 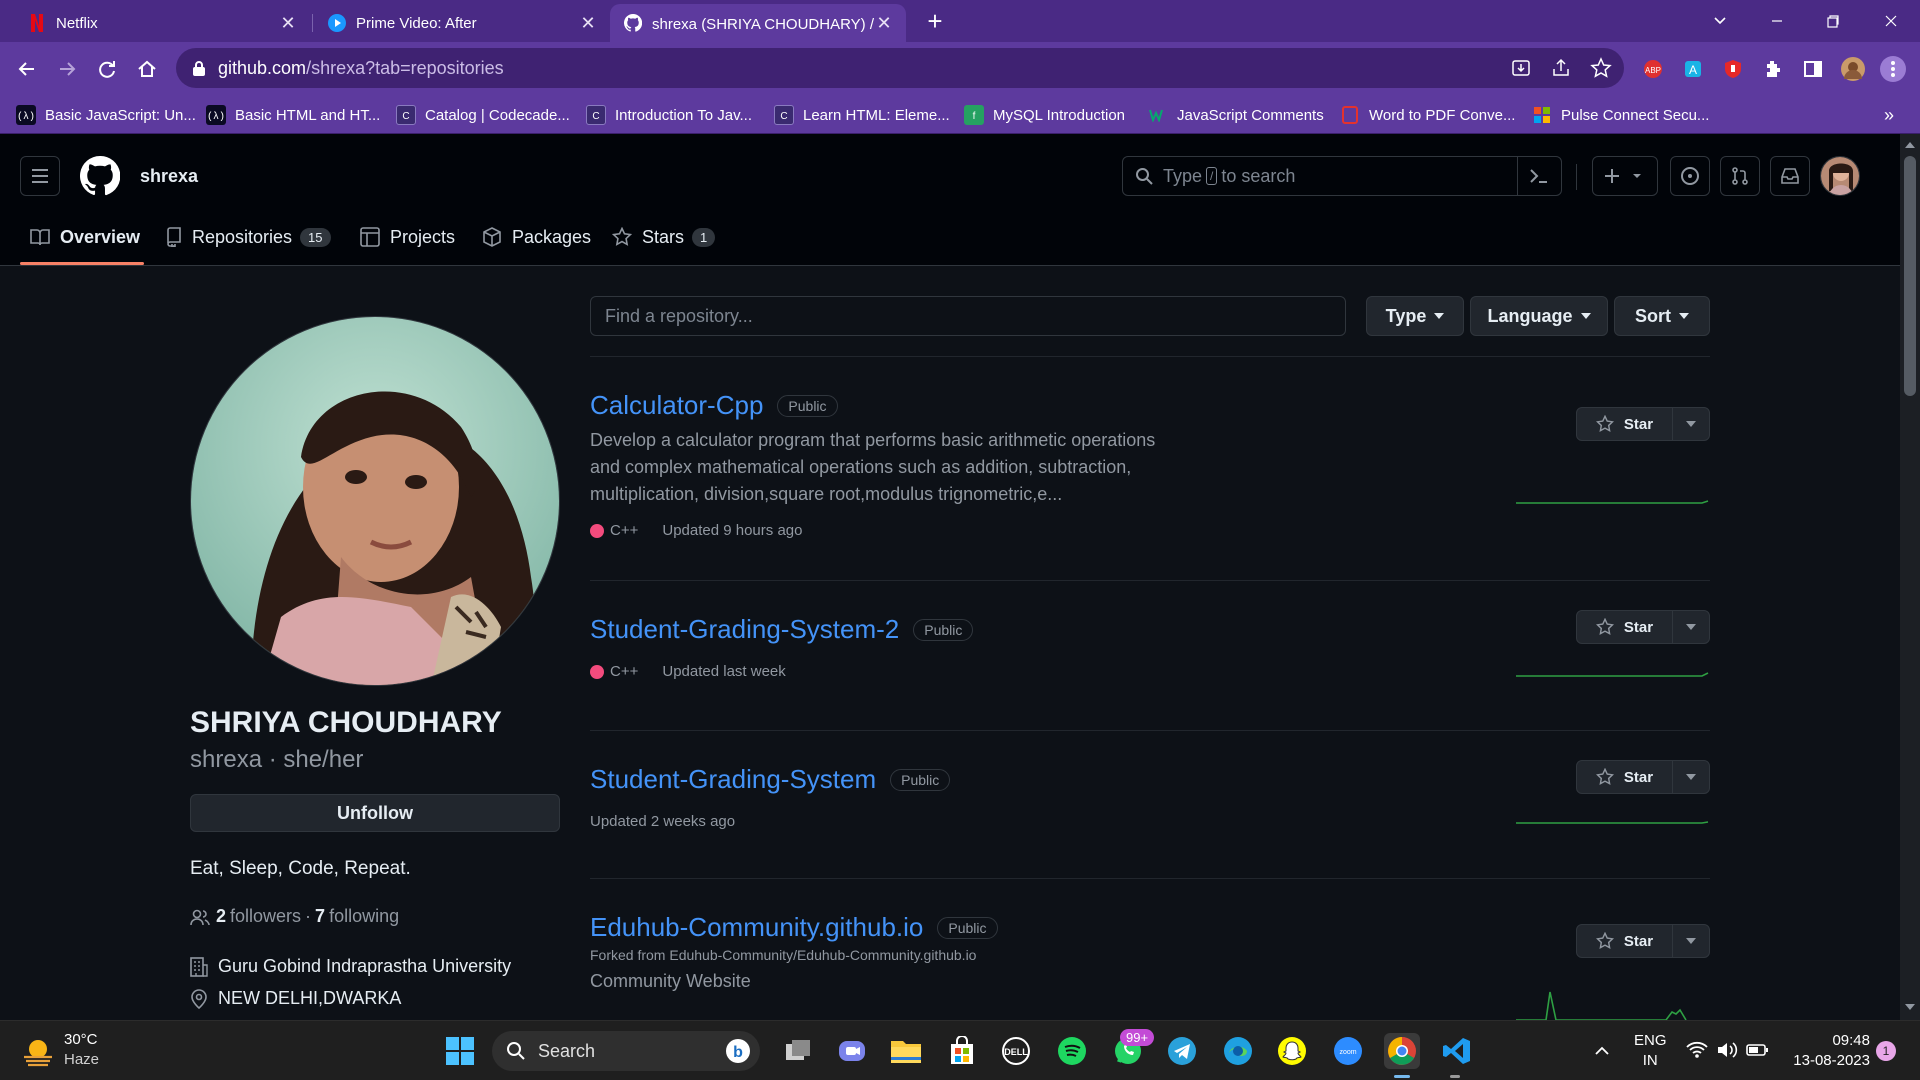 What do you see at coordinates (407, 237) in the screenshot?
I see `tab-projects: Projects` at bounding box center [407, 237].